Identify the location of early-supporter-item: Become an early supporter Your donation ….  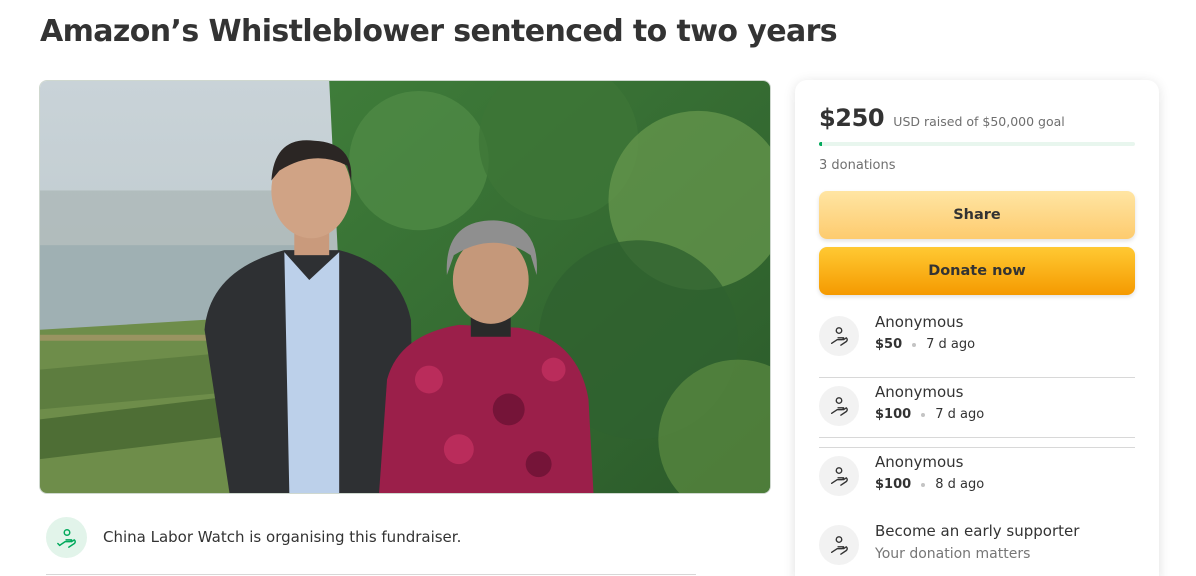
(977, 546).